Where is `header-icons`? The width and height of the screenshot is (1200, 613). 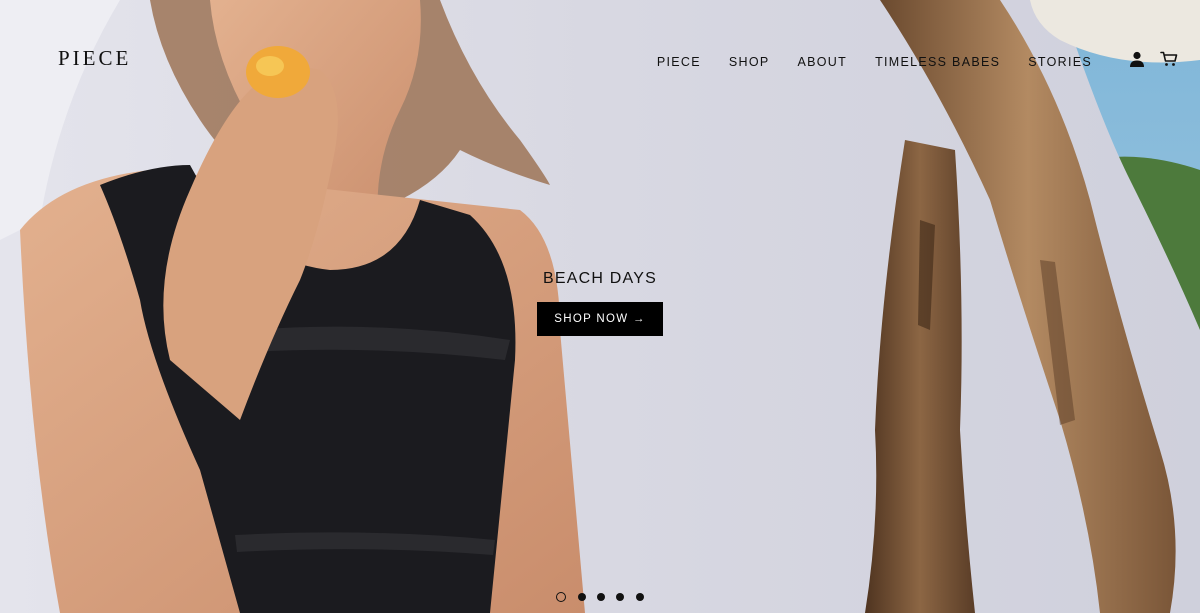
header-icons is located at coordinates (1153, 59).